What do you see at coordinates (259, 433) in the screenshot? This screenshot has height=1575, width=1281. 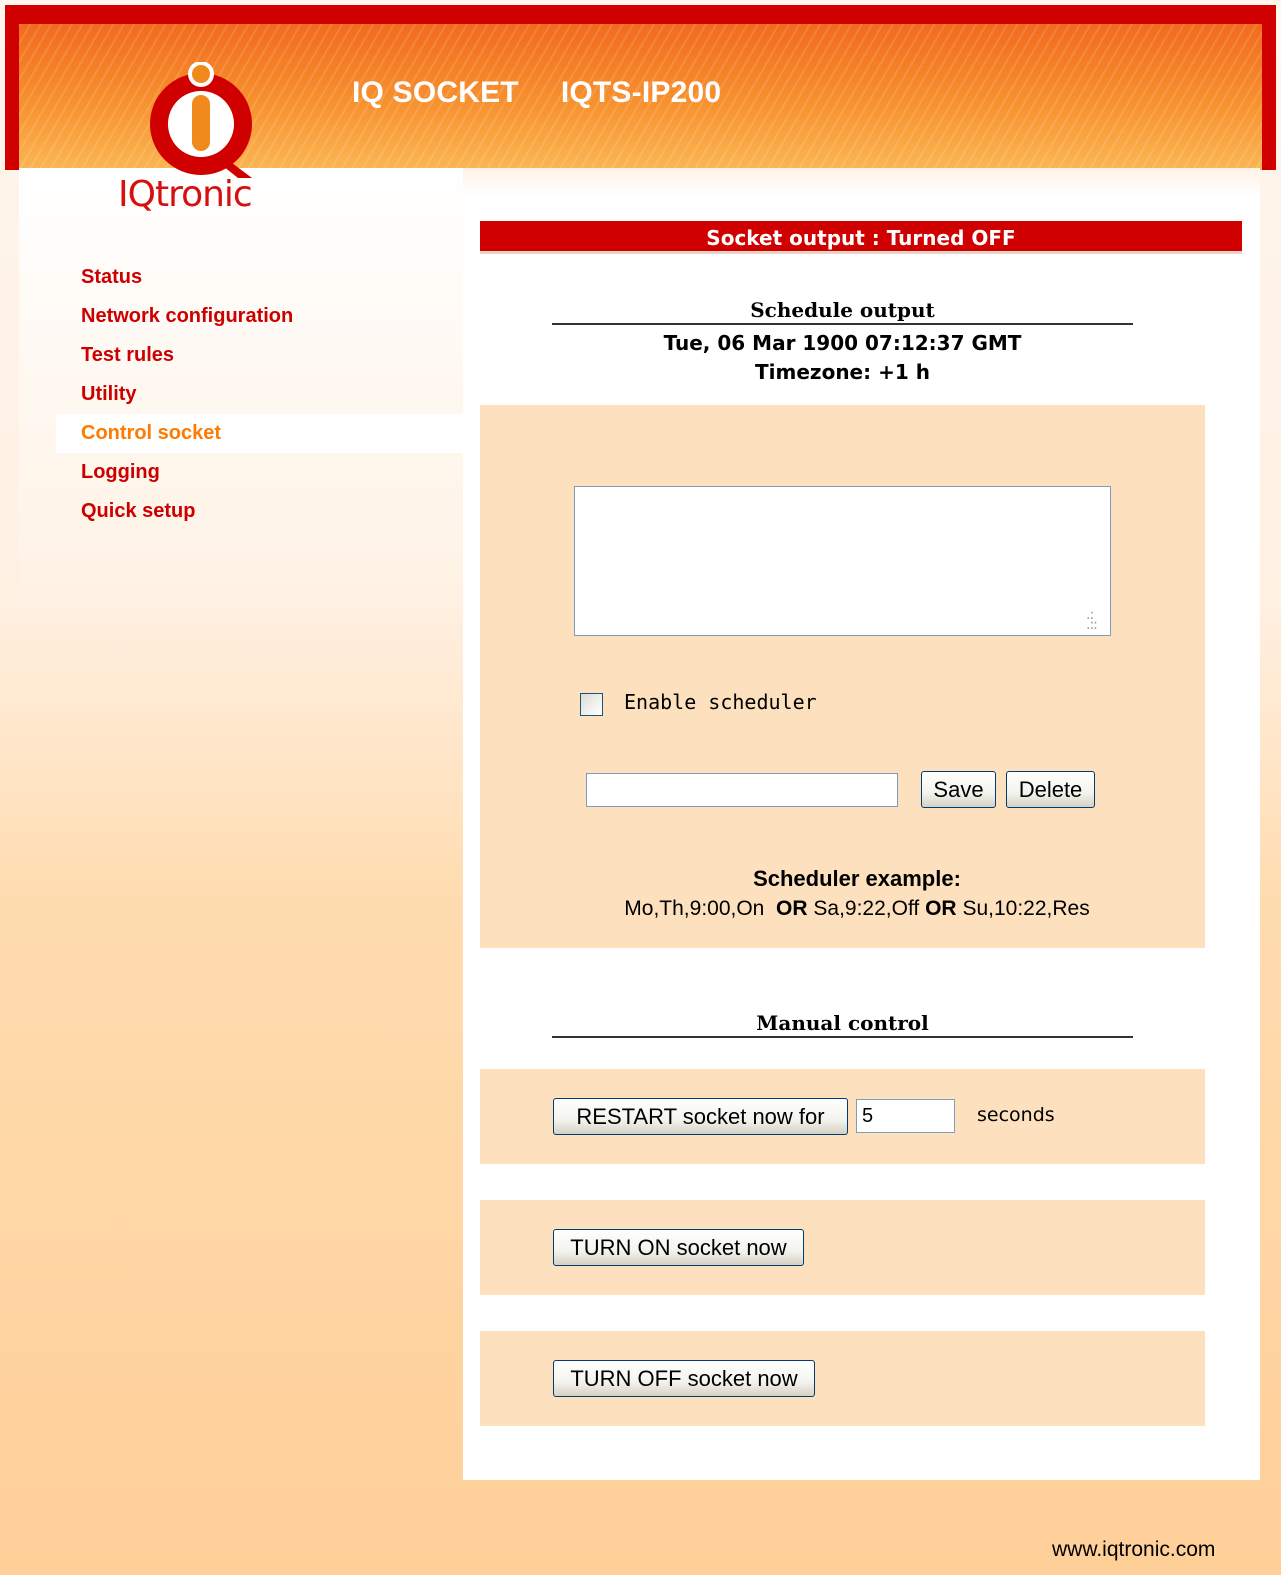 I see `sidebar-item-control-socket: Control socket` at bounding box center [259, 433].